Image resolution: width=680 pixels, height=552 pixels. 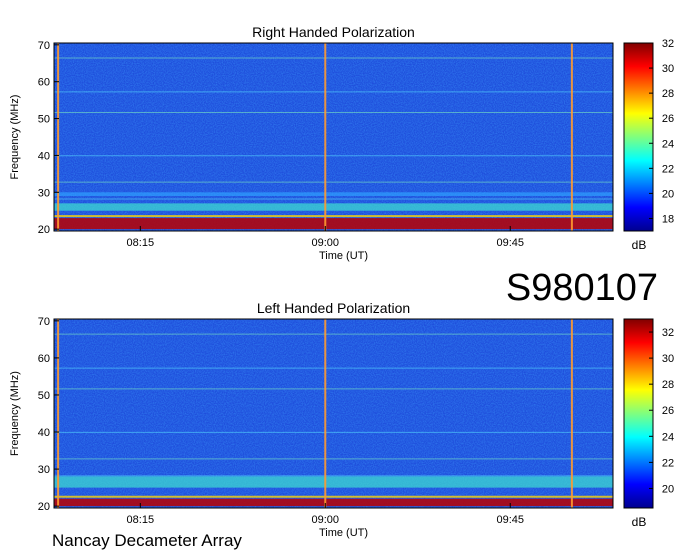 What do you see at coordinates (333, 32) in the screenshot?
I see `panel-title: Right Handed Polarization` at bounding box center [333, 32].